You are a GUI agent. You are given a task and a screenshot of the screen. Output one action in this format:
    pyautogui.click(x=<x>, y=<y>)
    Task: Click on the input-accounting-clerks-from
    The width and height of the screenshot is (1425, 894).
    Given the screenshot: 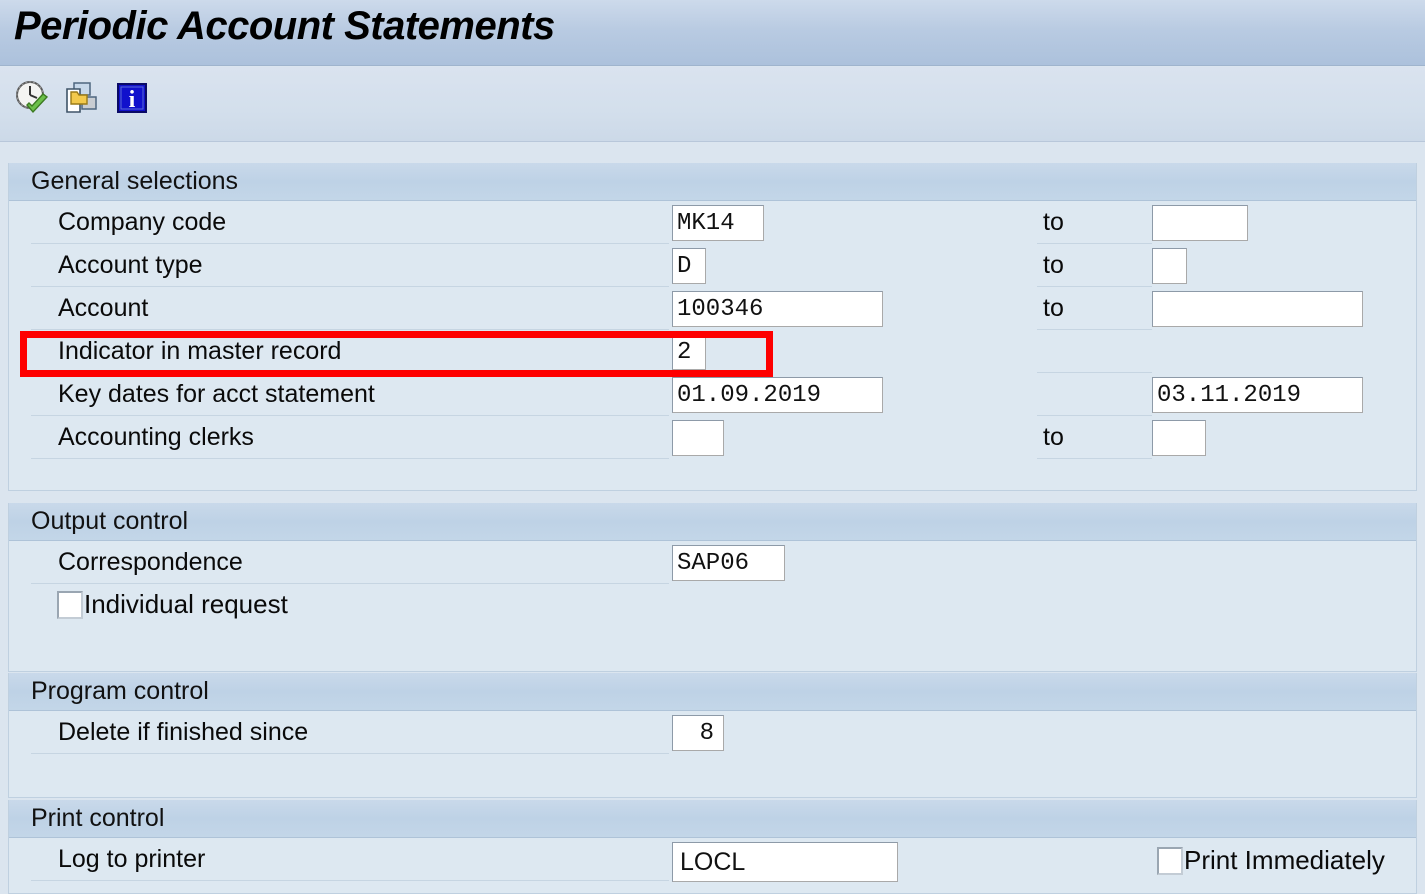 What is the action you would take?
    pyautogui.click(x=698, y=438)
    